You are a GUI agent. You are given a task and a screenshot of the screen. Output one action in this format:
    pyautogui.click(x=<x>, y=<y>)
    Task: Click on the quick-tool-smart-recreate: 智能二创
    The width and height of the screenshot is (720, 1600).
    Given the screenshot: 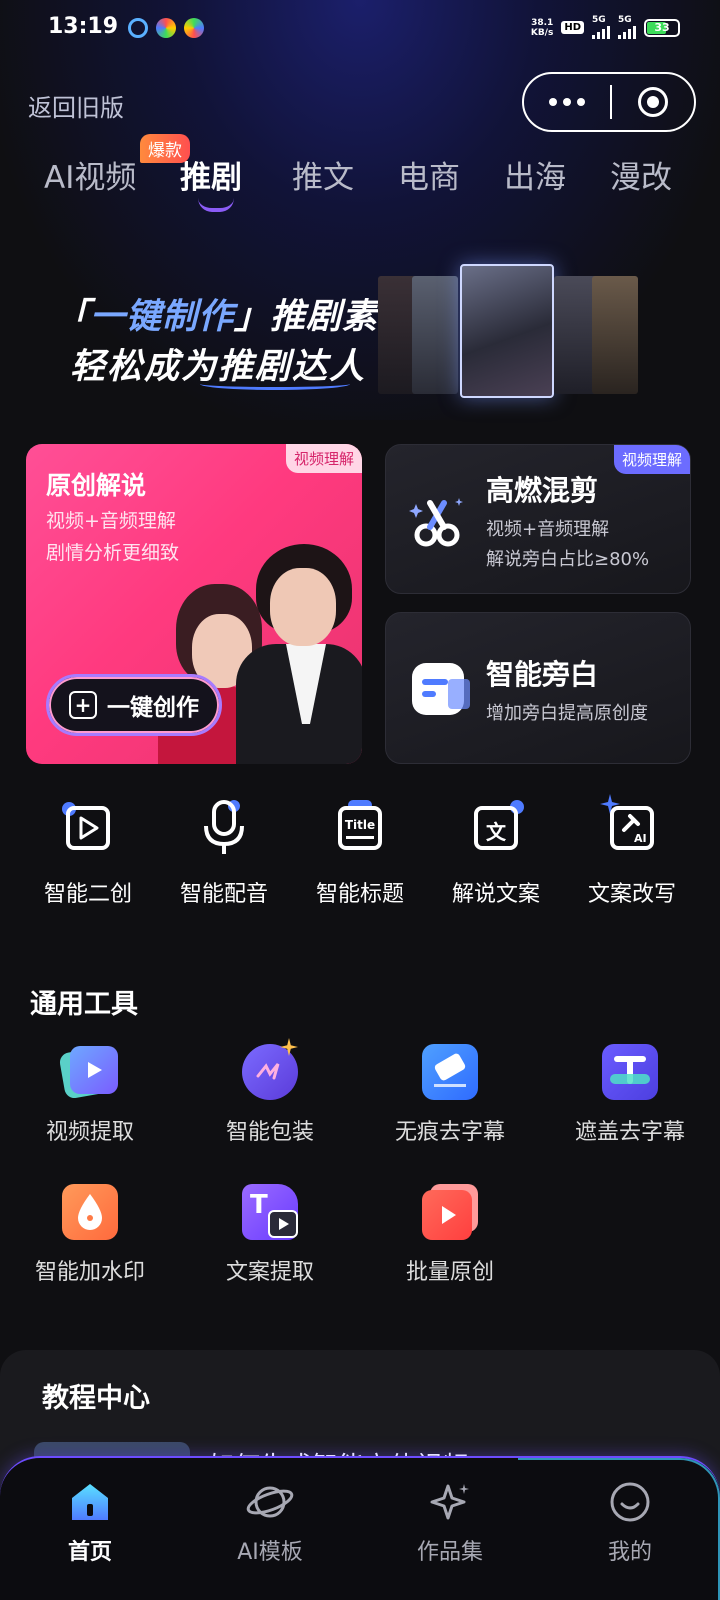 What is the action you would take?
    pyautogui.click(x=88, y=853)
    